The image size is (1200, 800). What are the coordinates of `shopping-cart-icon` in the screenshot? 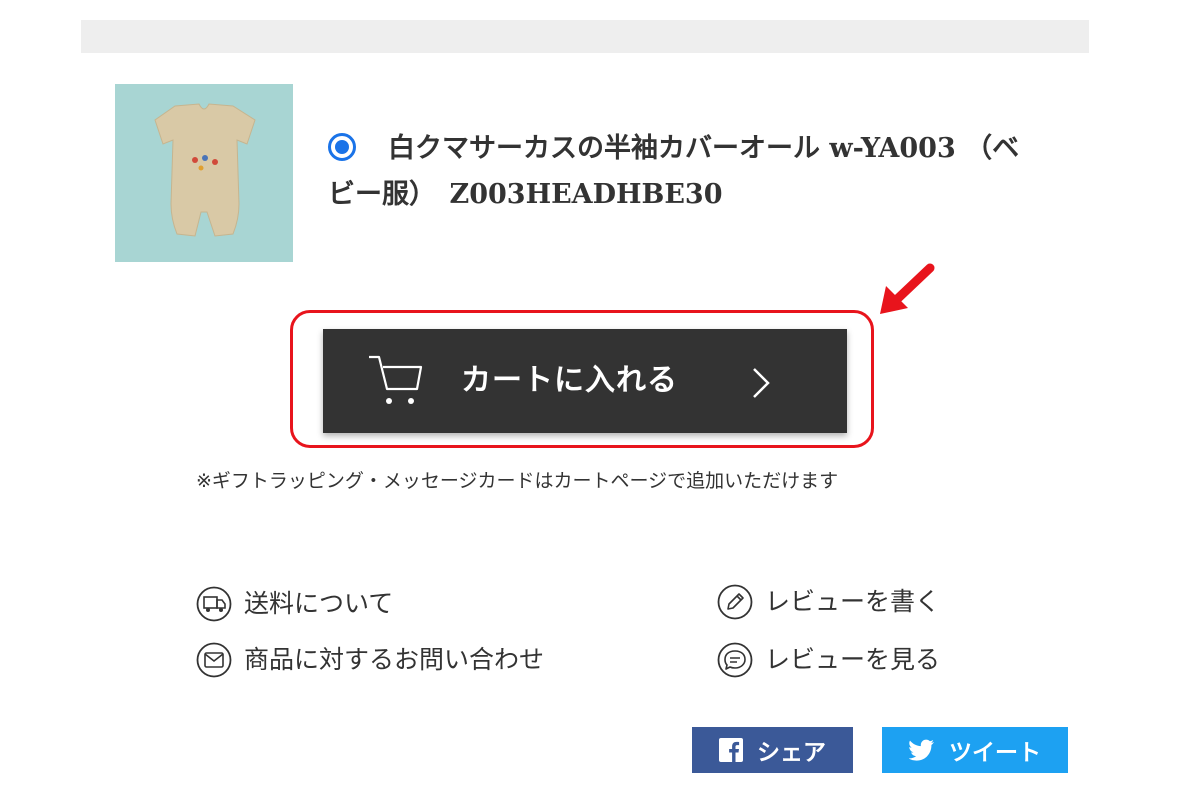 It's located at (396, 379).